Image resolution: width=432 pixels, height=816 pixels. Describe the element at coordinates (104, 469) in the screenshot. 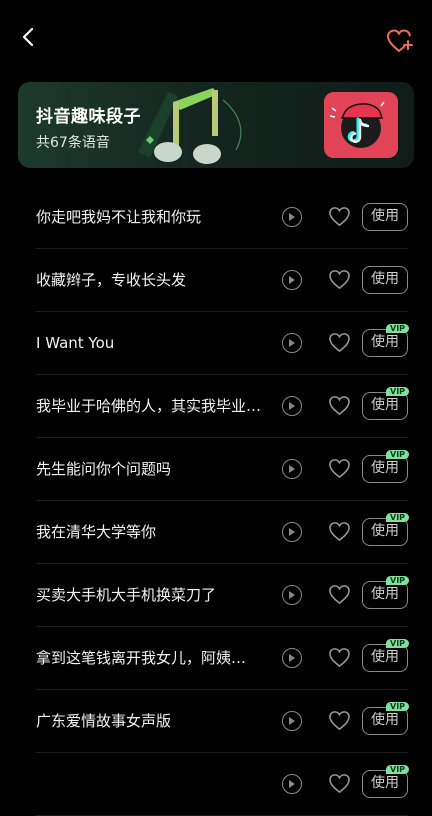

I see `voice-title: 先生能问你个问题吗` at that location.